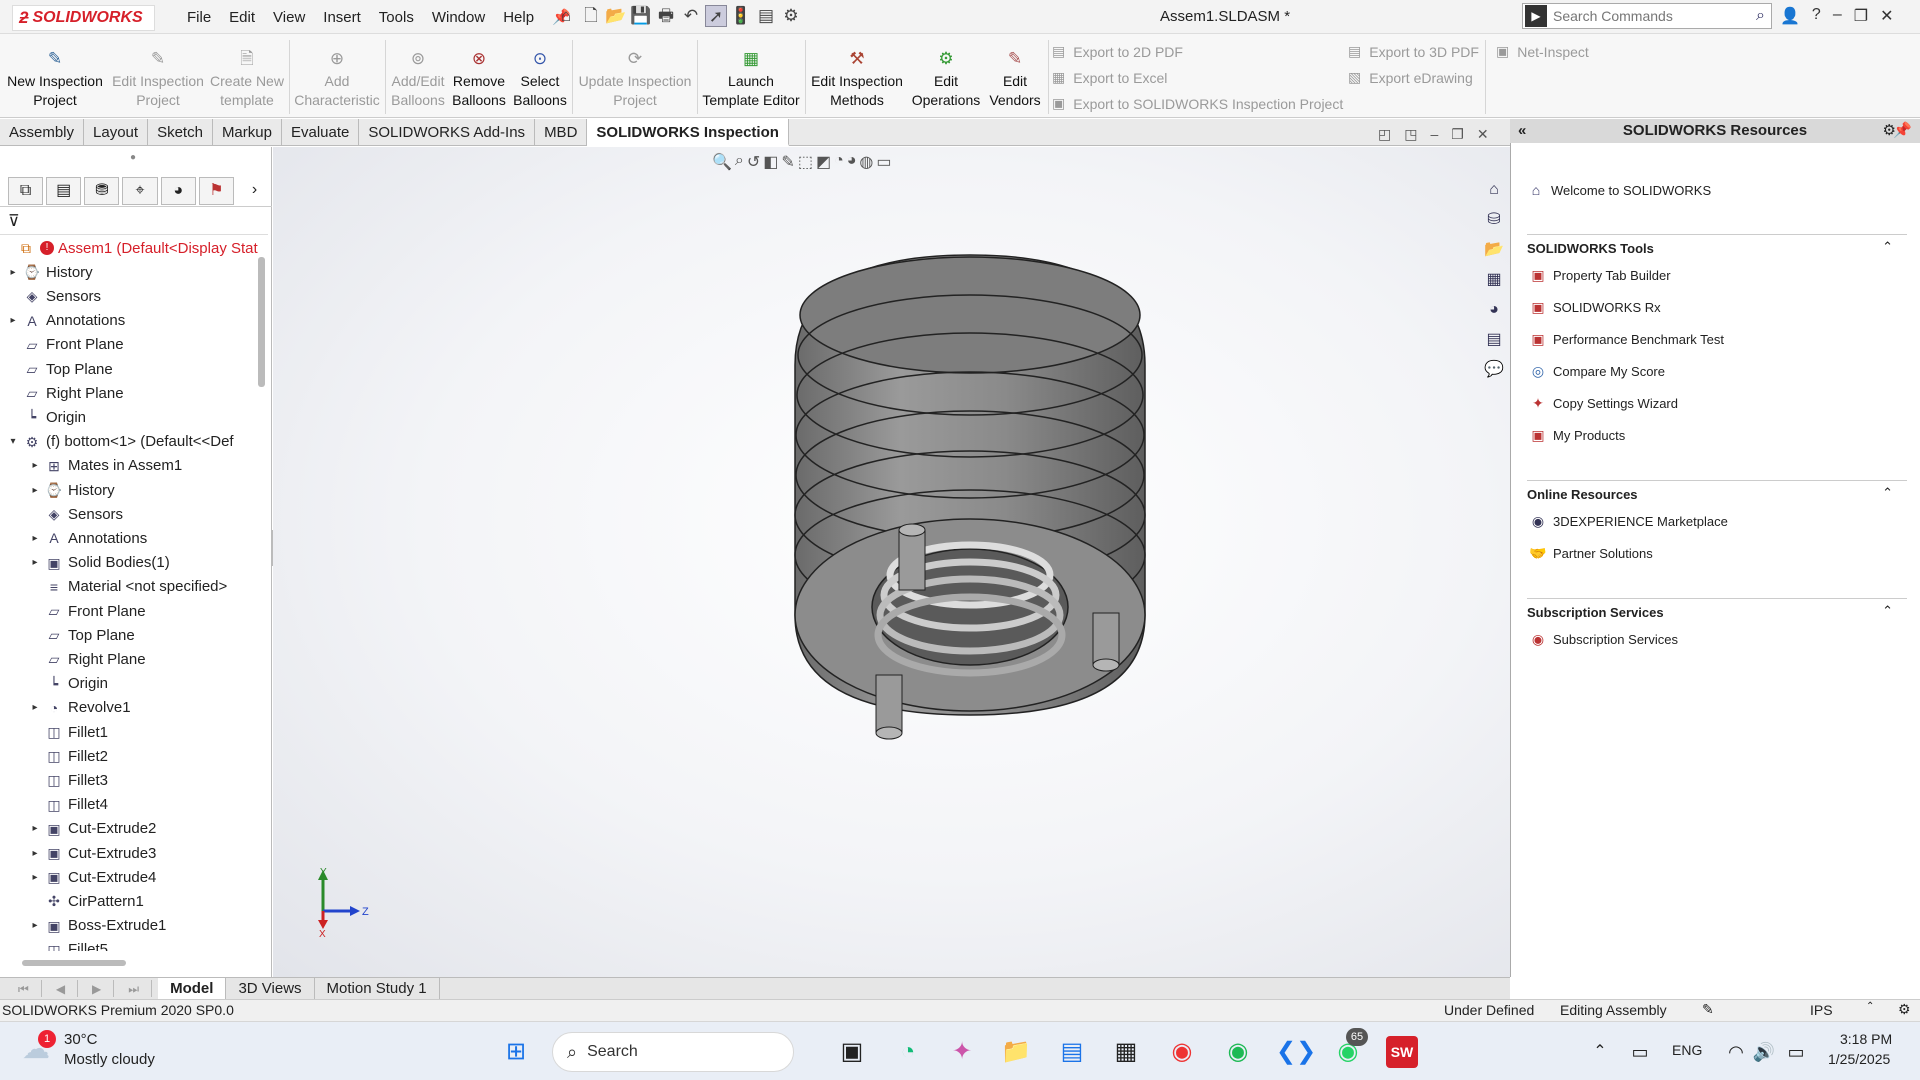  I want to click on export-2d-pdf-button: ▤ Export to 2D PDF, so click(1117, 51).